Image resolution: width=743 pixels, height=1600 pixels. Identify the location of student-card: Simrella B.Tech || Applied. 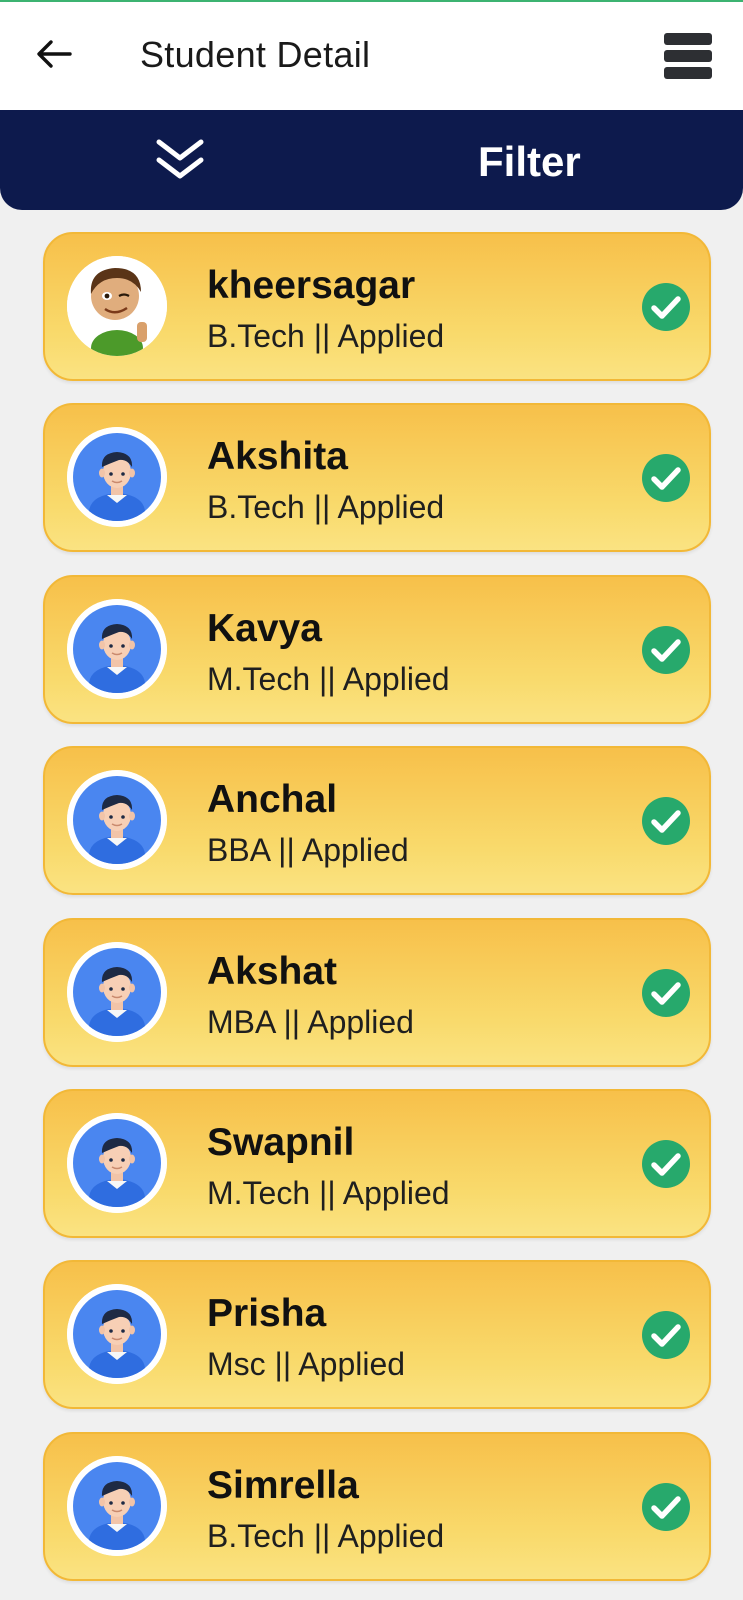
(377, 1506).